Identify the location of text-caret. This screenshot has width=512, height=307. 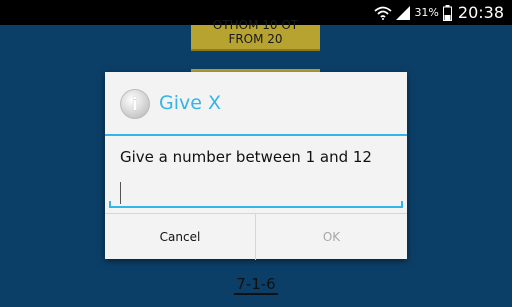
(120, 193).